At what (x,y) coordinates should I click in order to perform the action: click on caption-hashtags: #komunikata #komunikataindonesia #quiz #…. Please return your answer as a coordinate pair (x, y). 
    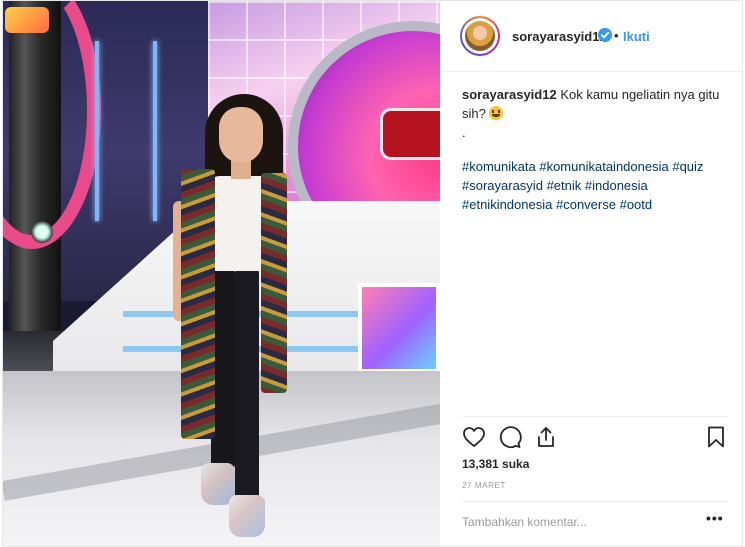
    Looking at the image, I should click on (591, 185).